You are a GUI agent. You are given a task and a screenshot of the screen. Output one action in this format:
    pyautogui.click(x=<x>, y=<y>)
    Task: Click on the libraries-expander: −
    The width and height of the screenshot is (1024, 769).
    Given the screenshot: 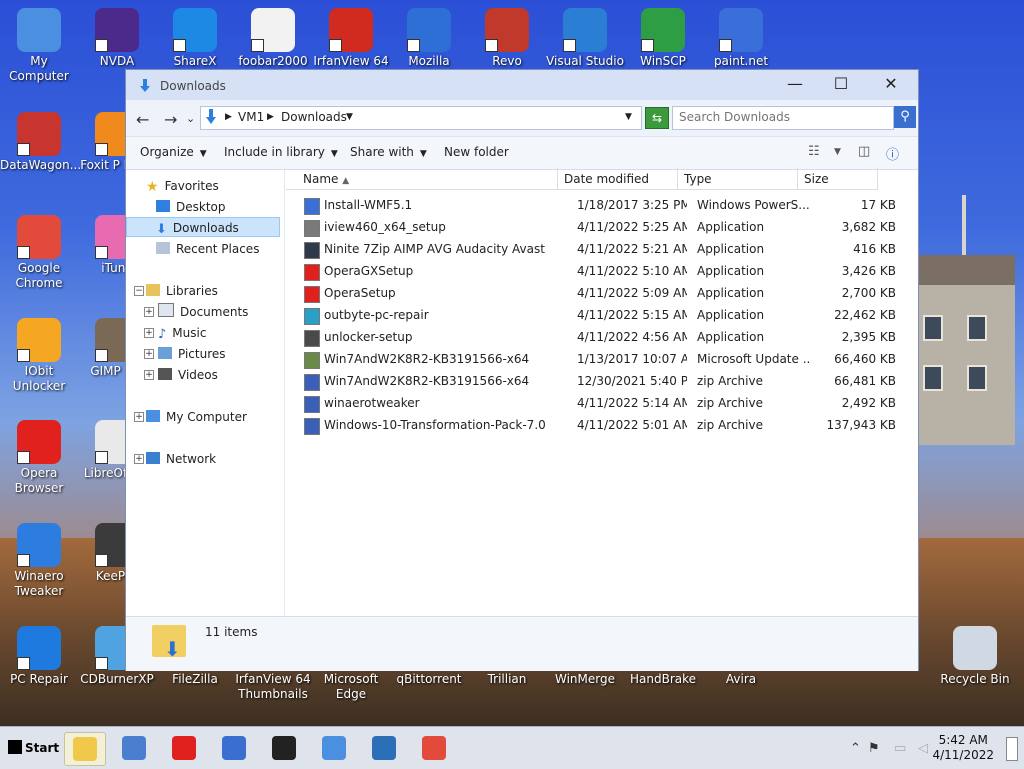 What is the action you would take?
    pyautogui.click(x=139, y=291)
    